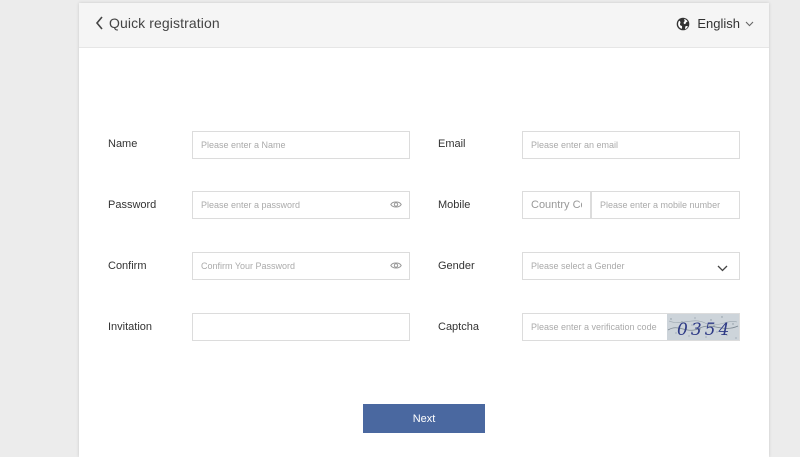  Describe the element at coordinates (631, 266) in the screenshot. I see `gender-select: Please select a Gender` at that location.